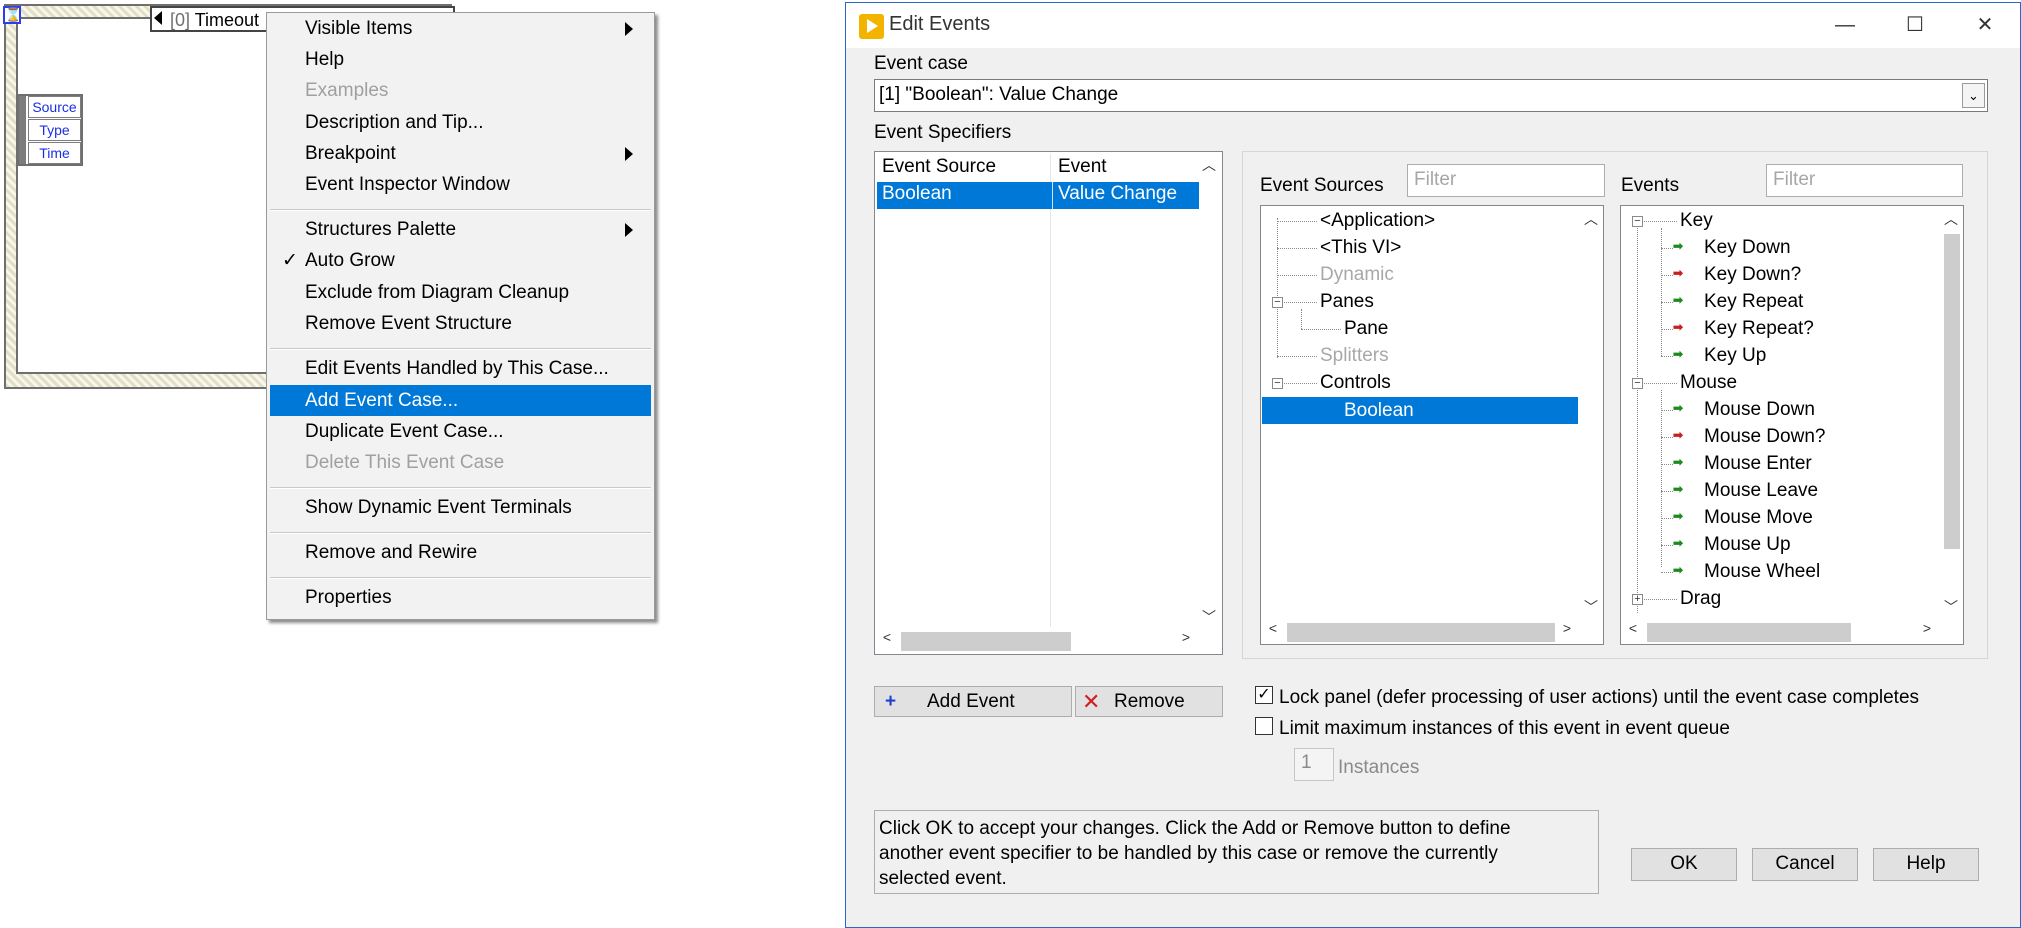 The image size is (2021, 928). I want to click on event-mouse-enter: Mouse Enter, so click(1758, 463).